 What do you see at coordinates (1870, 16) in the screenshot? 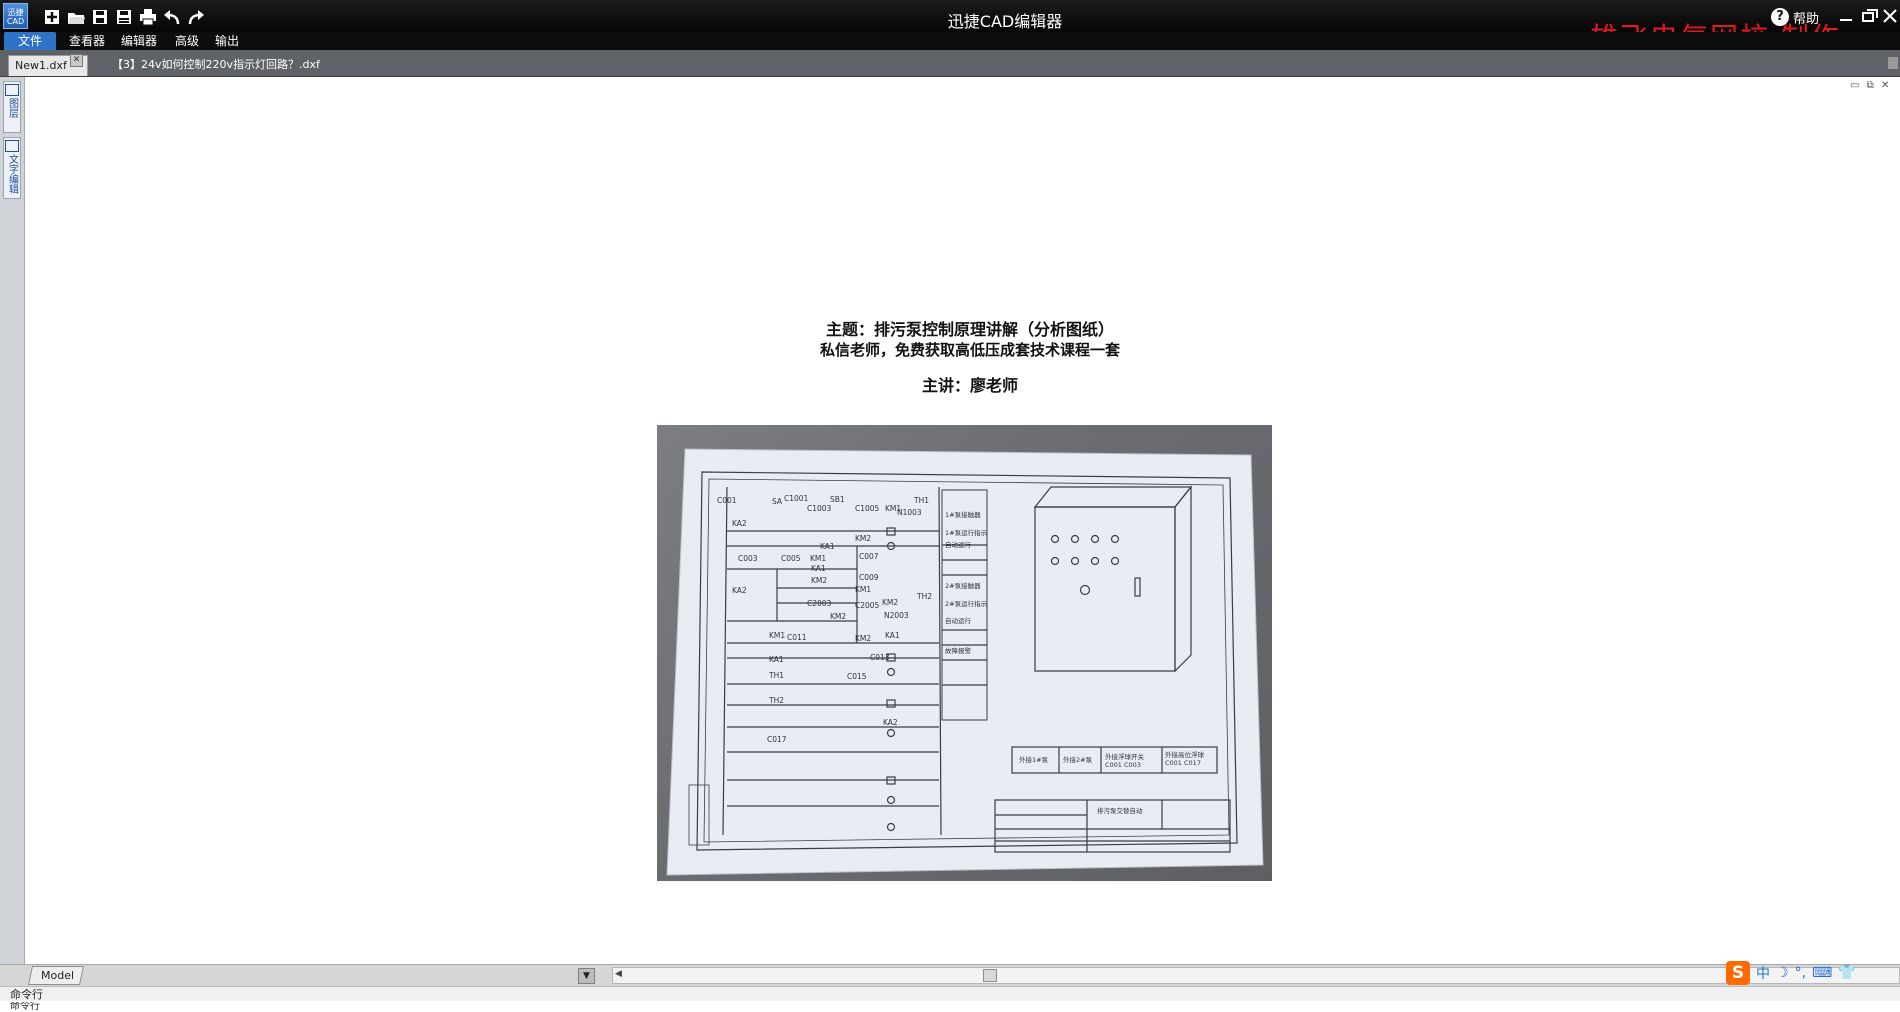
I see `restore-icon` at bounding box center [1870, 16].